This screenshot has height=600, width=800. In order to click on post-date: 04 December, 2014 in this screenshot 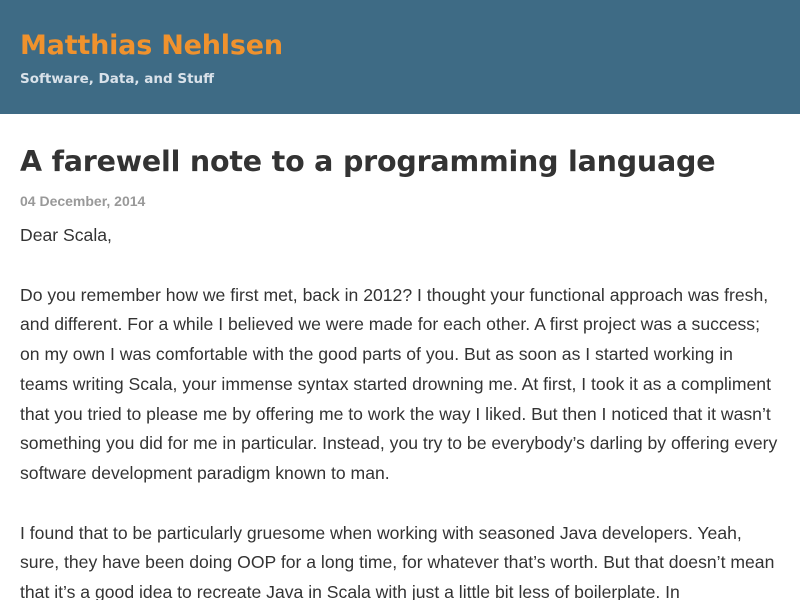, I will do `click(83, 201)`.